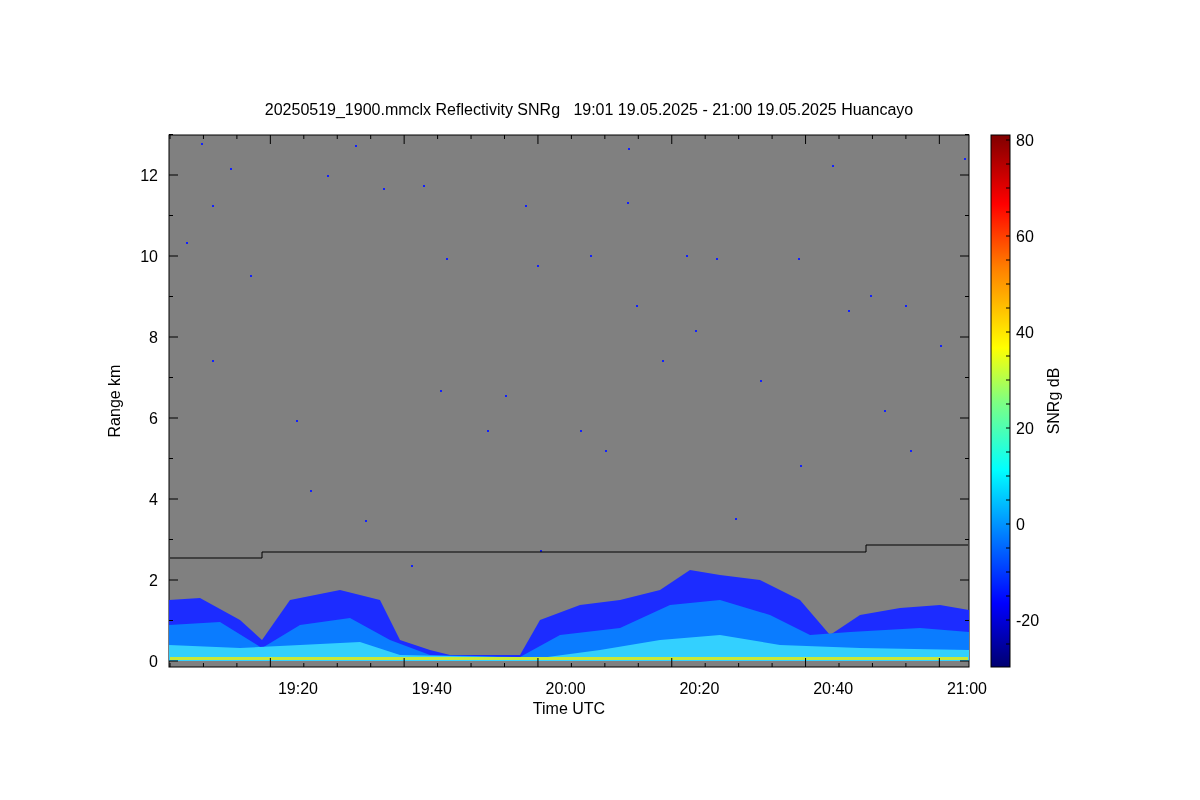  What do you see at coordinates (833, 688) in the screenshot?
I see `x-tick-label: 20:40` at bounding box center [833, 688].